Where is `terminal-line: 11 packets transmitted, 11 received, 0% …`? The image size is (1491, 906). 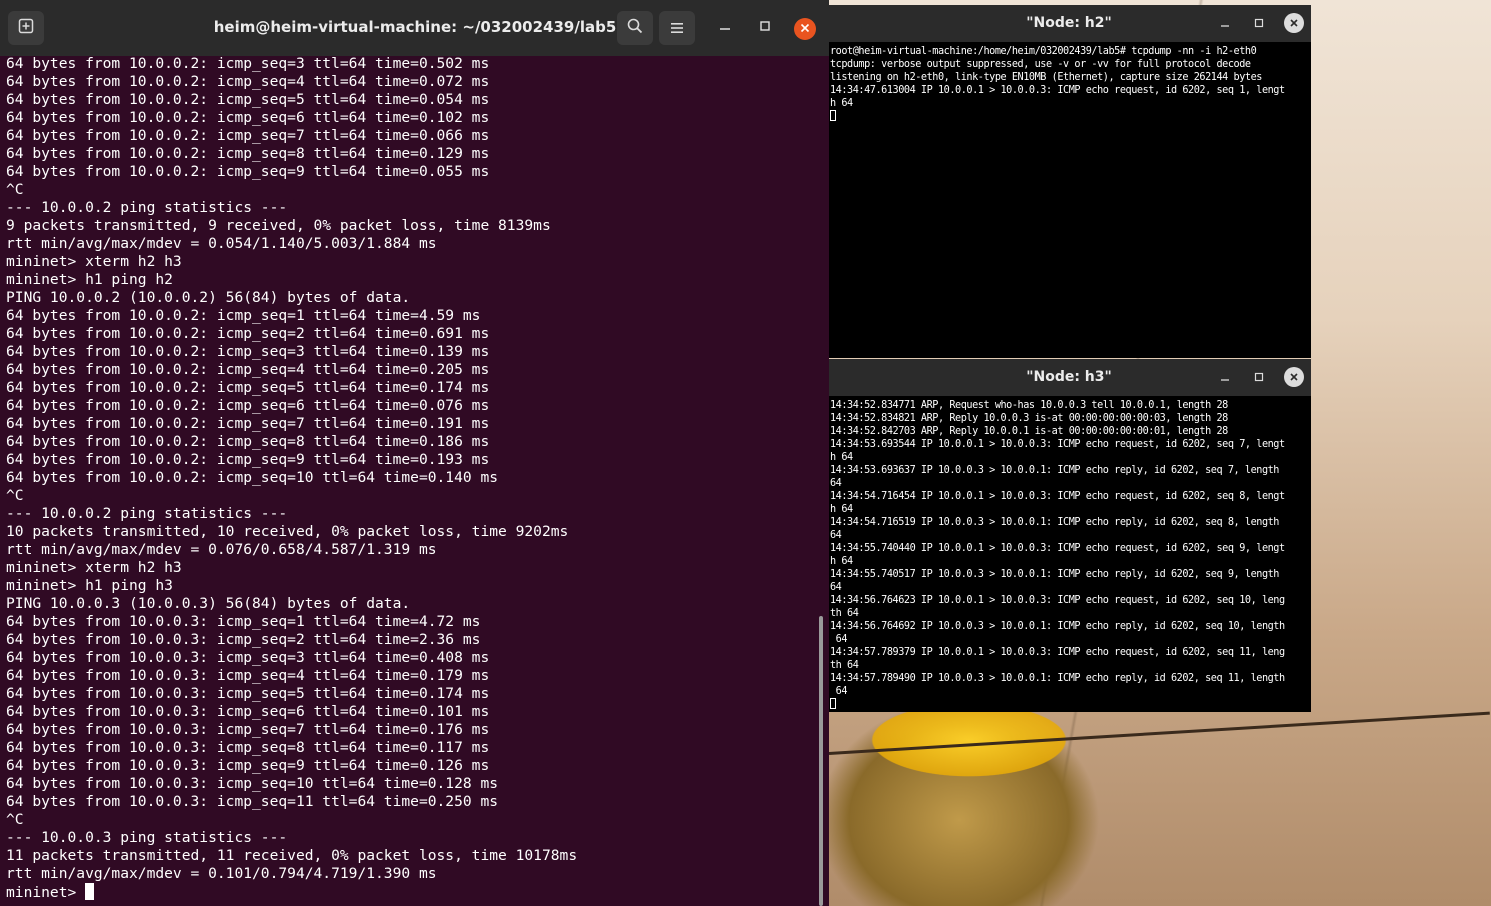 terminal-line: 11 packets transmitted, 11 received, 0% … is located at coordinates (292, 855).